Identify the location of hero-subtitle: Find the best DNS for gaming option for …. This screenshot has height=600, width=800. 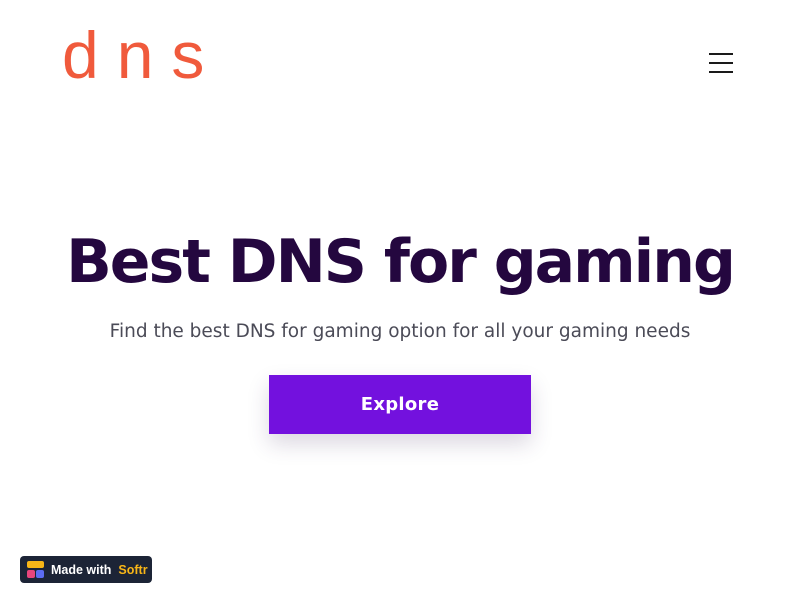
(400, 331).